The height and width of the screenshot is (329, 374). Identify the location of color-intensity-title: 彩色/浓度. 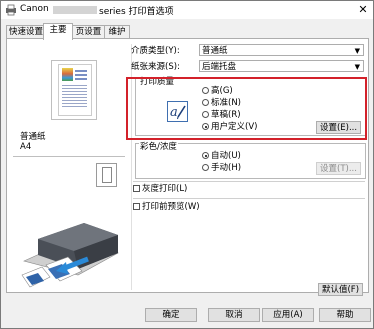
(158, 146).